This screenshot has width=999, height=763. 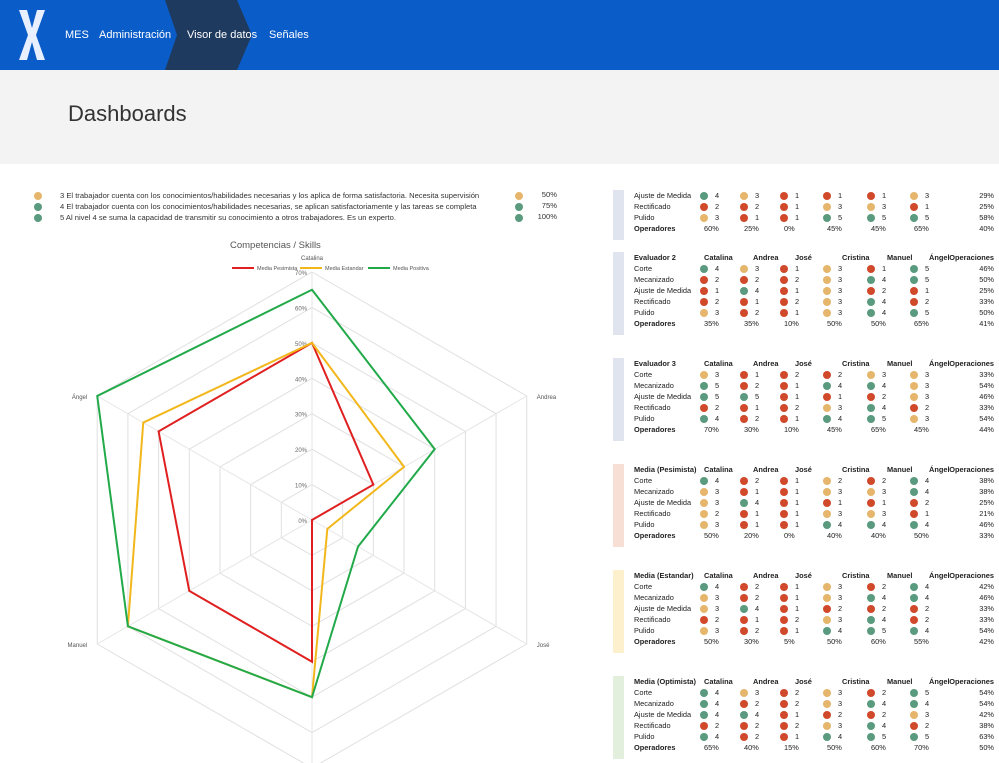 I want to click on app-logo-icon, so click(x=32, y=35).